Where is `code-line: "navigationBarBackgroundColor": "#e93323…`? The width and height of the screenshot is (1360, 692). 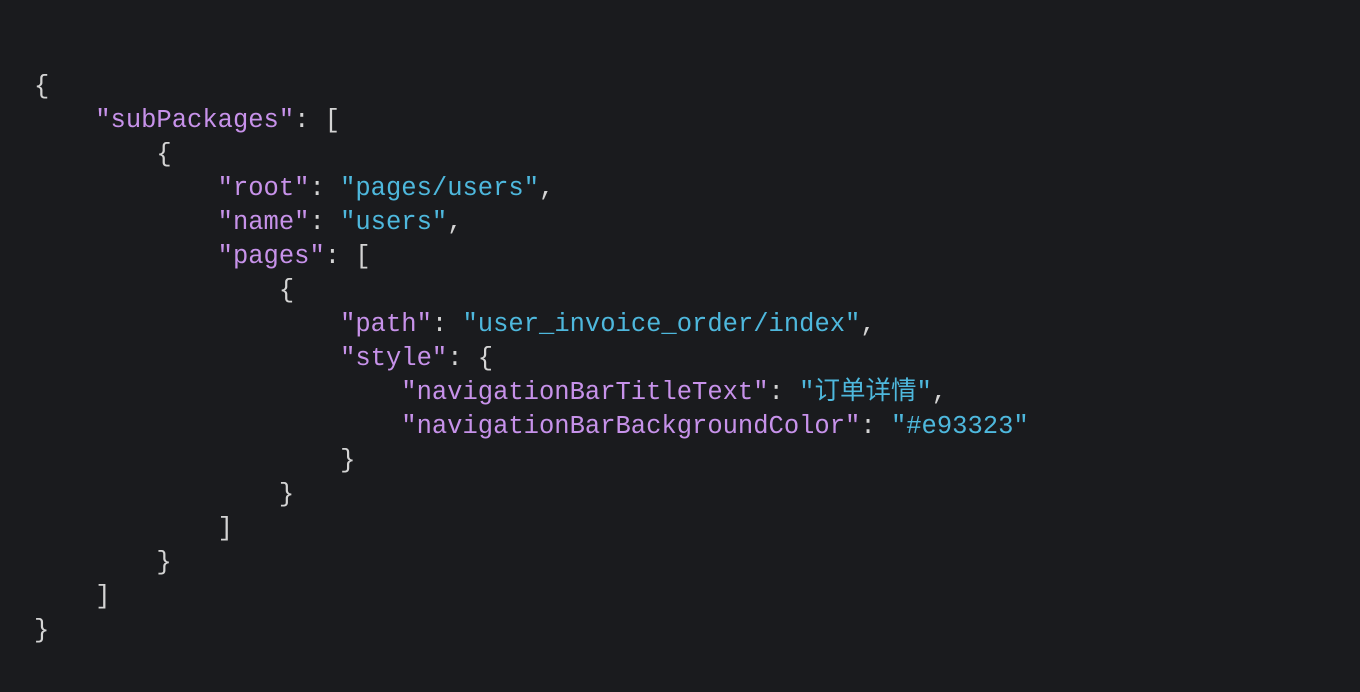
code-line: "navigationBarBackgroundColor": "#e93323… is located at coordinates (680, 427).